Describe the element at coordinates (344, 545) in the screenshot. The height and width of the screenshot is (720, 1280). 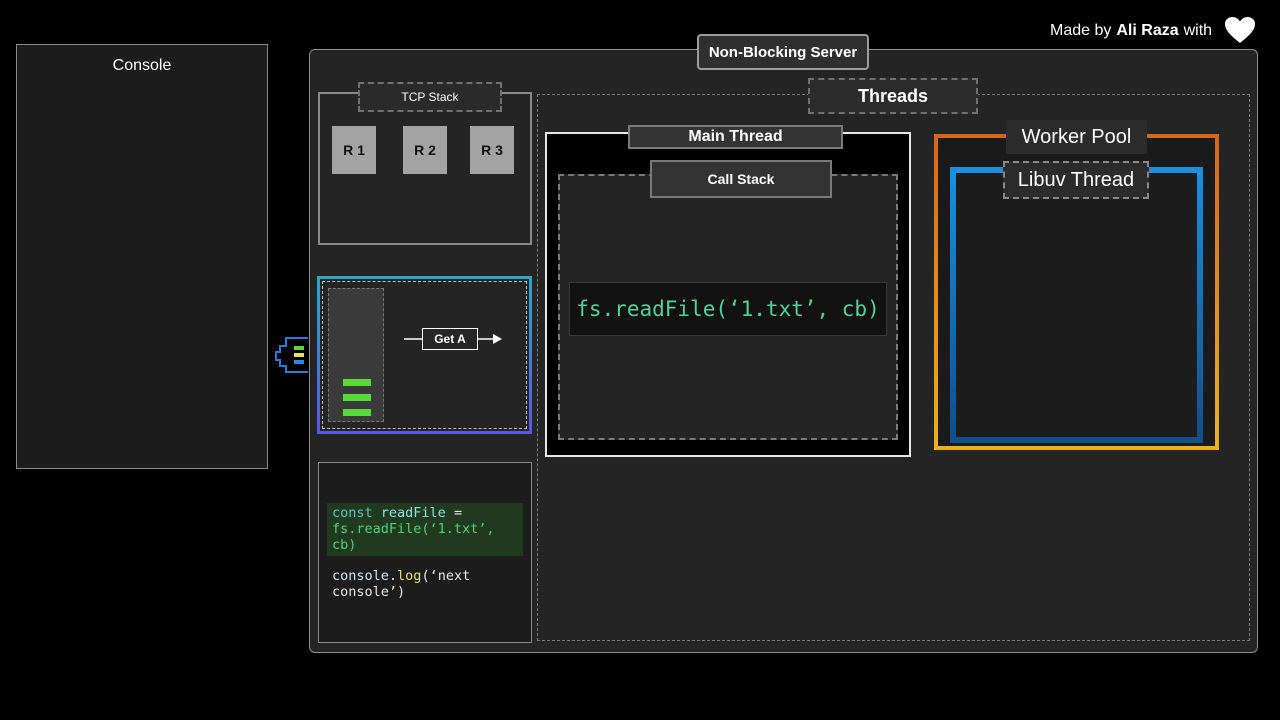
I see `code-line-3: cb)` at that location.